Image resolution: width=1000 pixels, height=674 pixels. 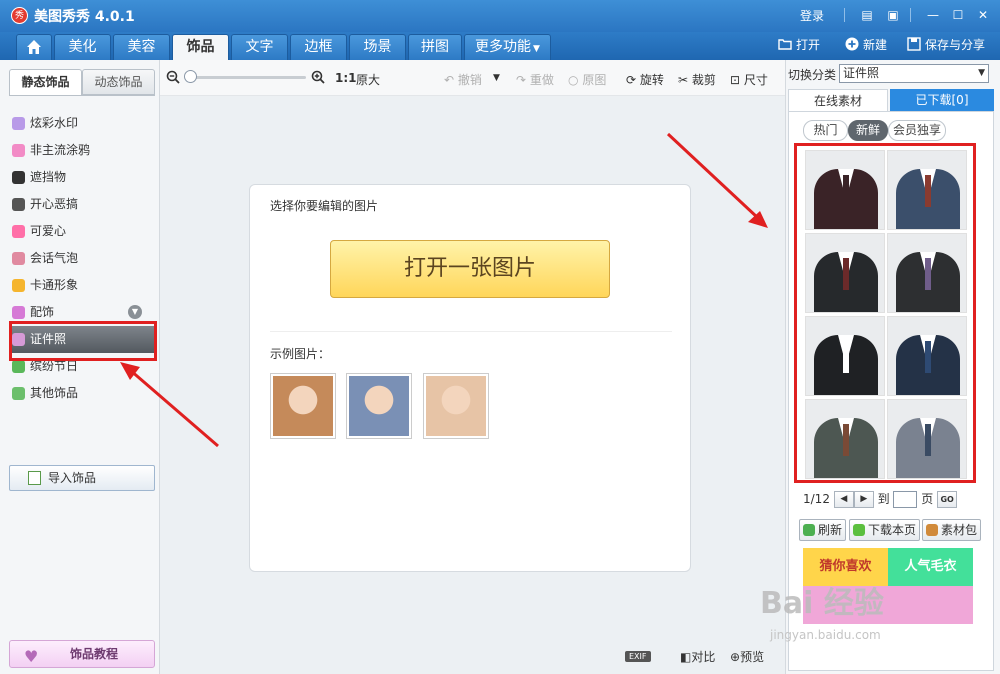 I want to click on watermark-url: jingyan.baidu.com, so click(x=825, y=635).